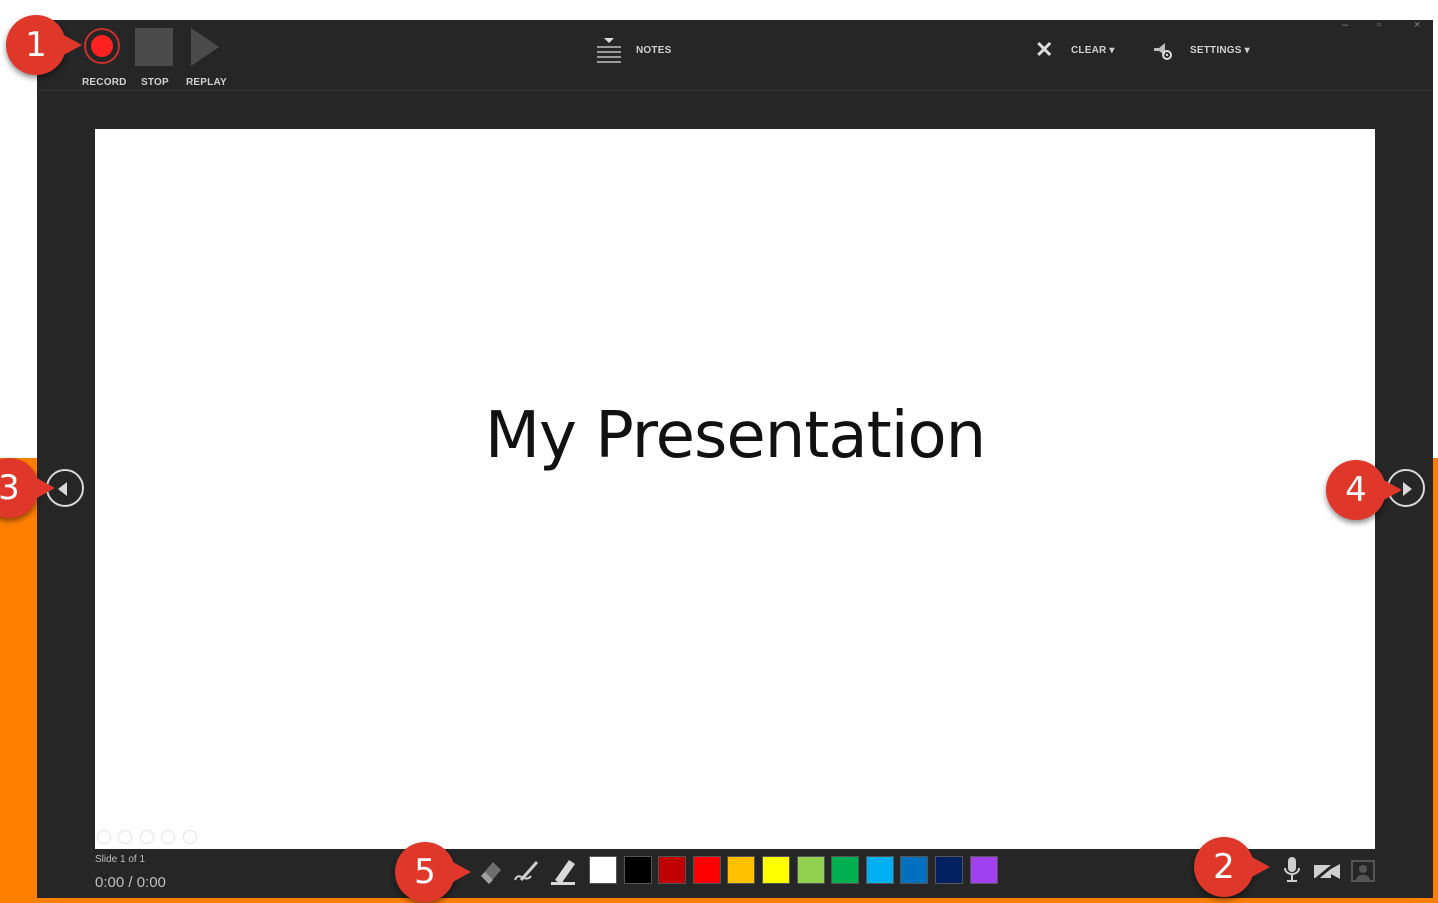  What do you see at coordinates (609, 50) in the screenshot?
I see `notes-icon` at bounding box center [609, 50].